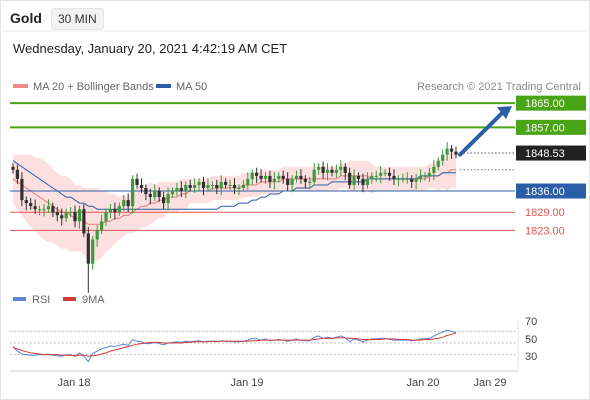 The height and width of the screenshot is (400, 590). I want to click on ma20-legend-label: MA 20 + Bollinger Bands, so click(93, 87).